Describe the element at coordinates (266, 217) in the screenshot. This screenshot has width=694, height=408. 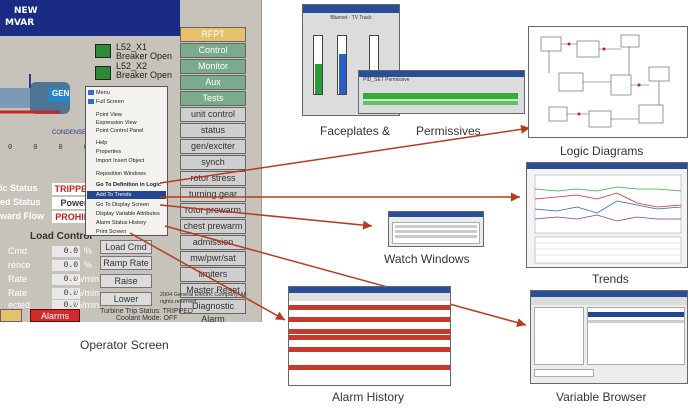
I see `arrow-watch` at that location.